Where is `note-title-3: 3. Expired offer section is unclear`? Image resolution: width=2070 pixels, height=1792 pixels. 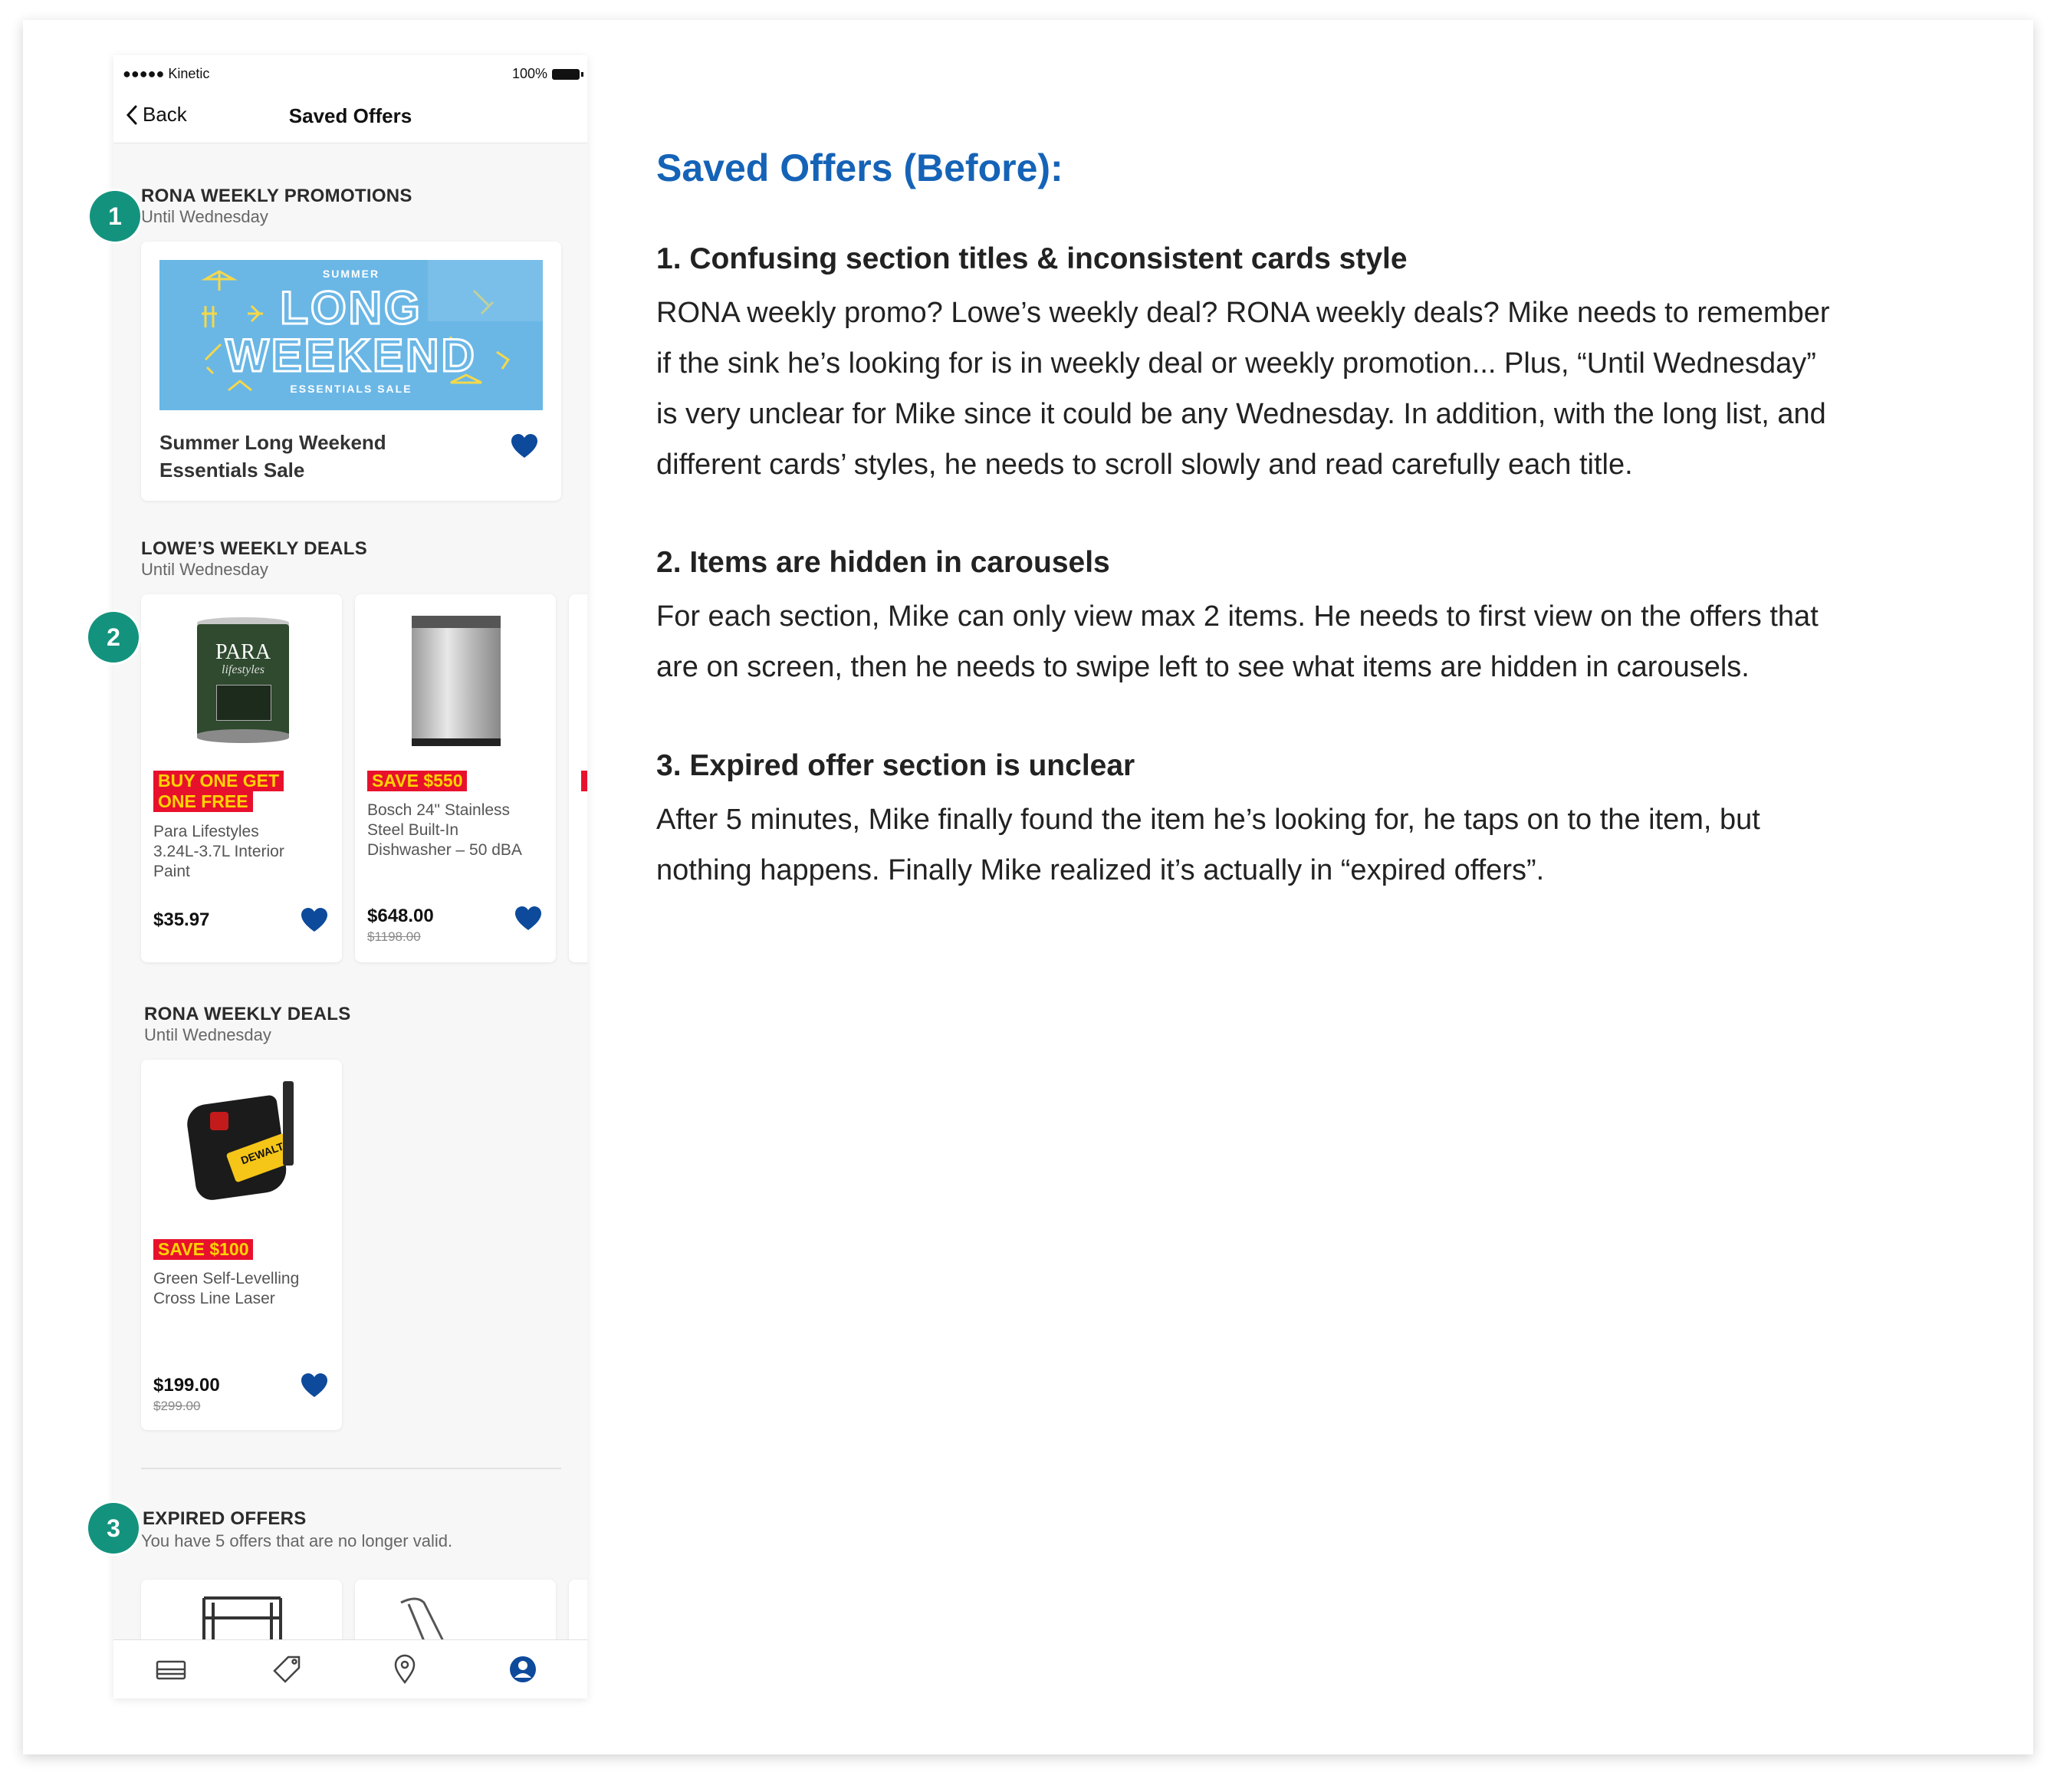
note-title-3: 3. Expired offer section is unclear is located at coordinates (895, 765).